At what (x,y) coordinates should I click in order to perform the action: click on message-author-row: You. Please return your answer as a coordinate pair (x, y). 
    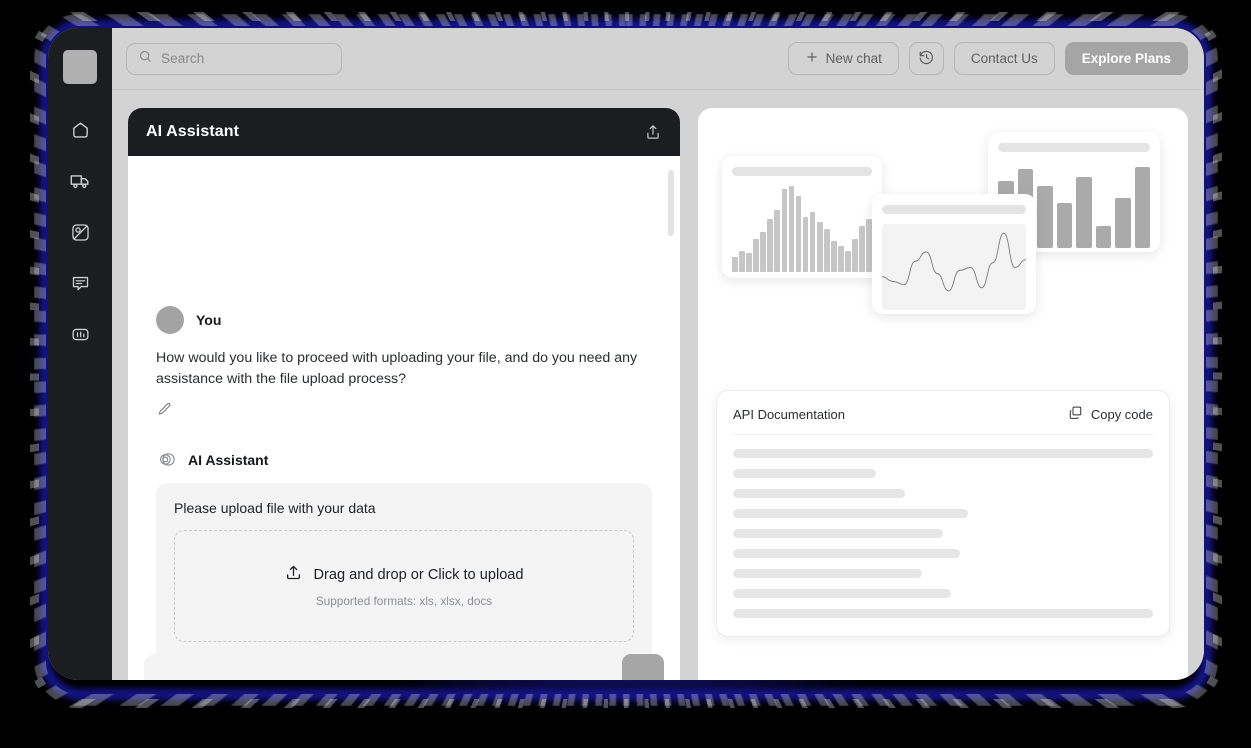
    Looking at the image, I should click on (404, 320).